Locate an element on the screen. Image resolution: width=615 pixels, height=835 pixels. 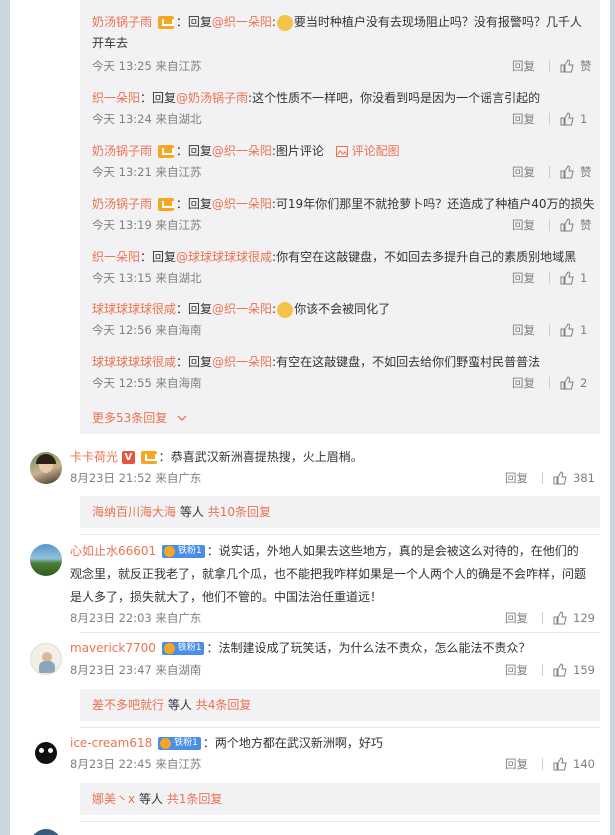
actions: 回复 140 is located at coordinates (550, 764).